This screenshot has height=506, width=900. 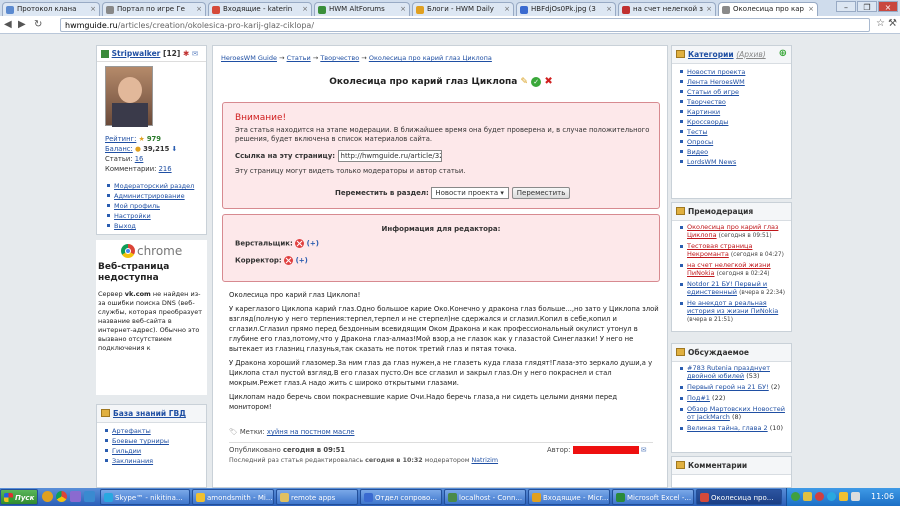 I want to click on wrench-icon: ⚒, so click(x=892, y=23).